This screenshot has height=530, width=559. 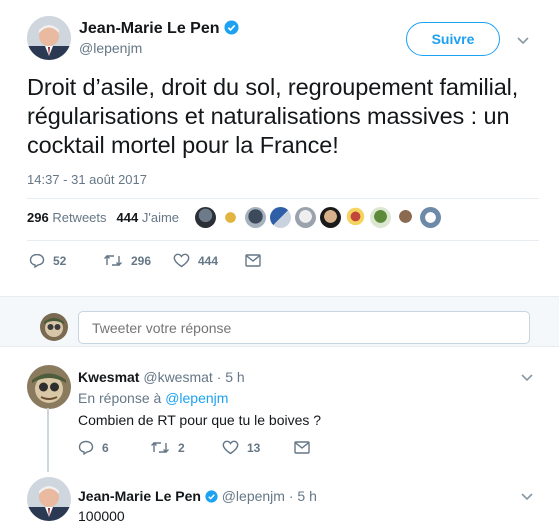 I want to click on likes-stat: 444 J'aime, so click(x=148, y=217).